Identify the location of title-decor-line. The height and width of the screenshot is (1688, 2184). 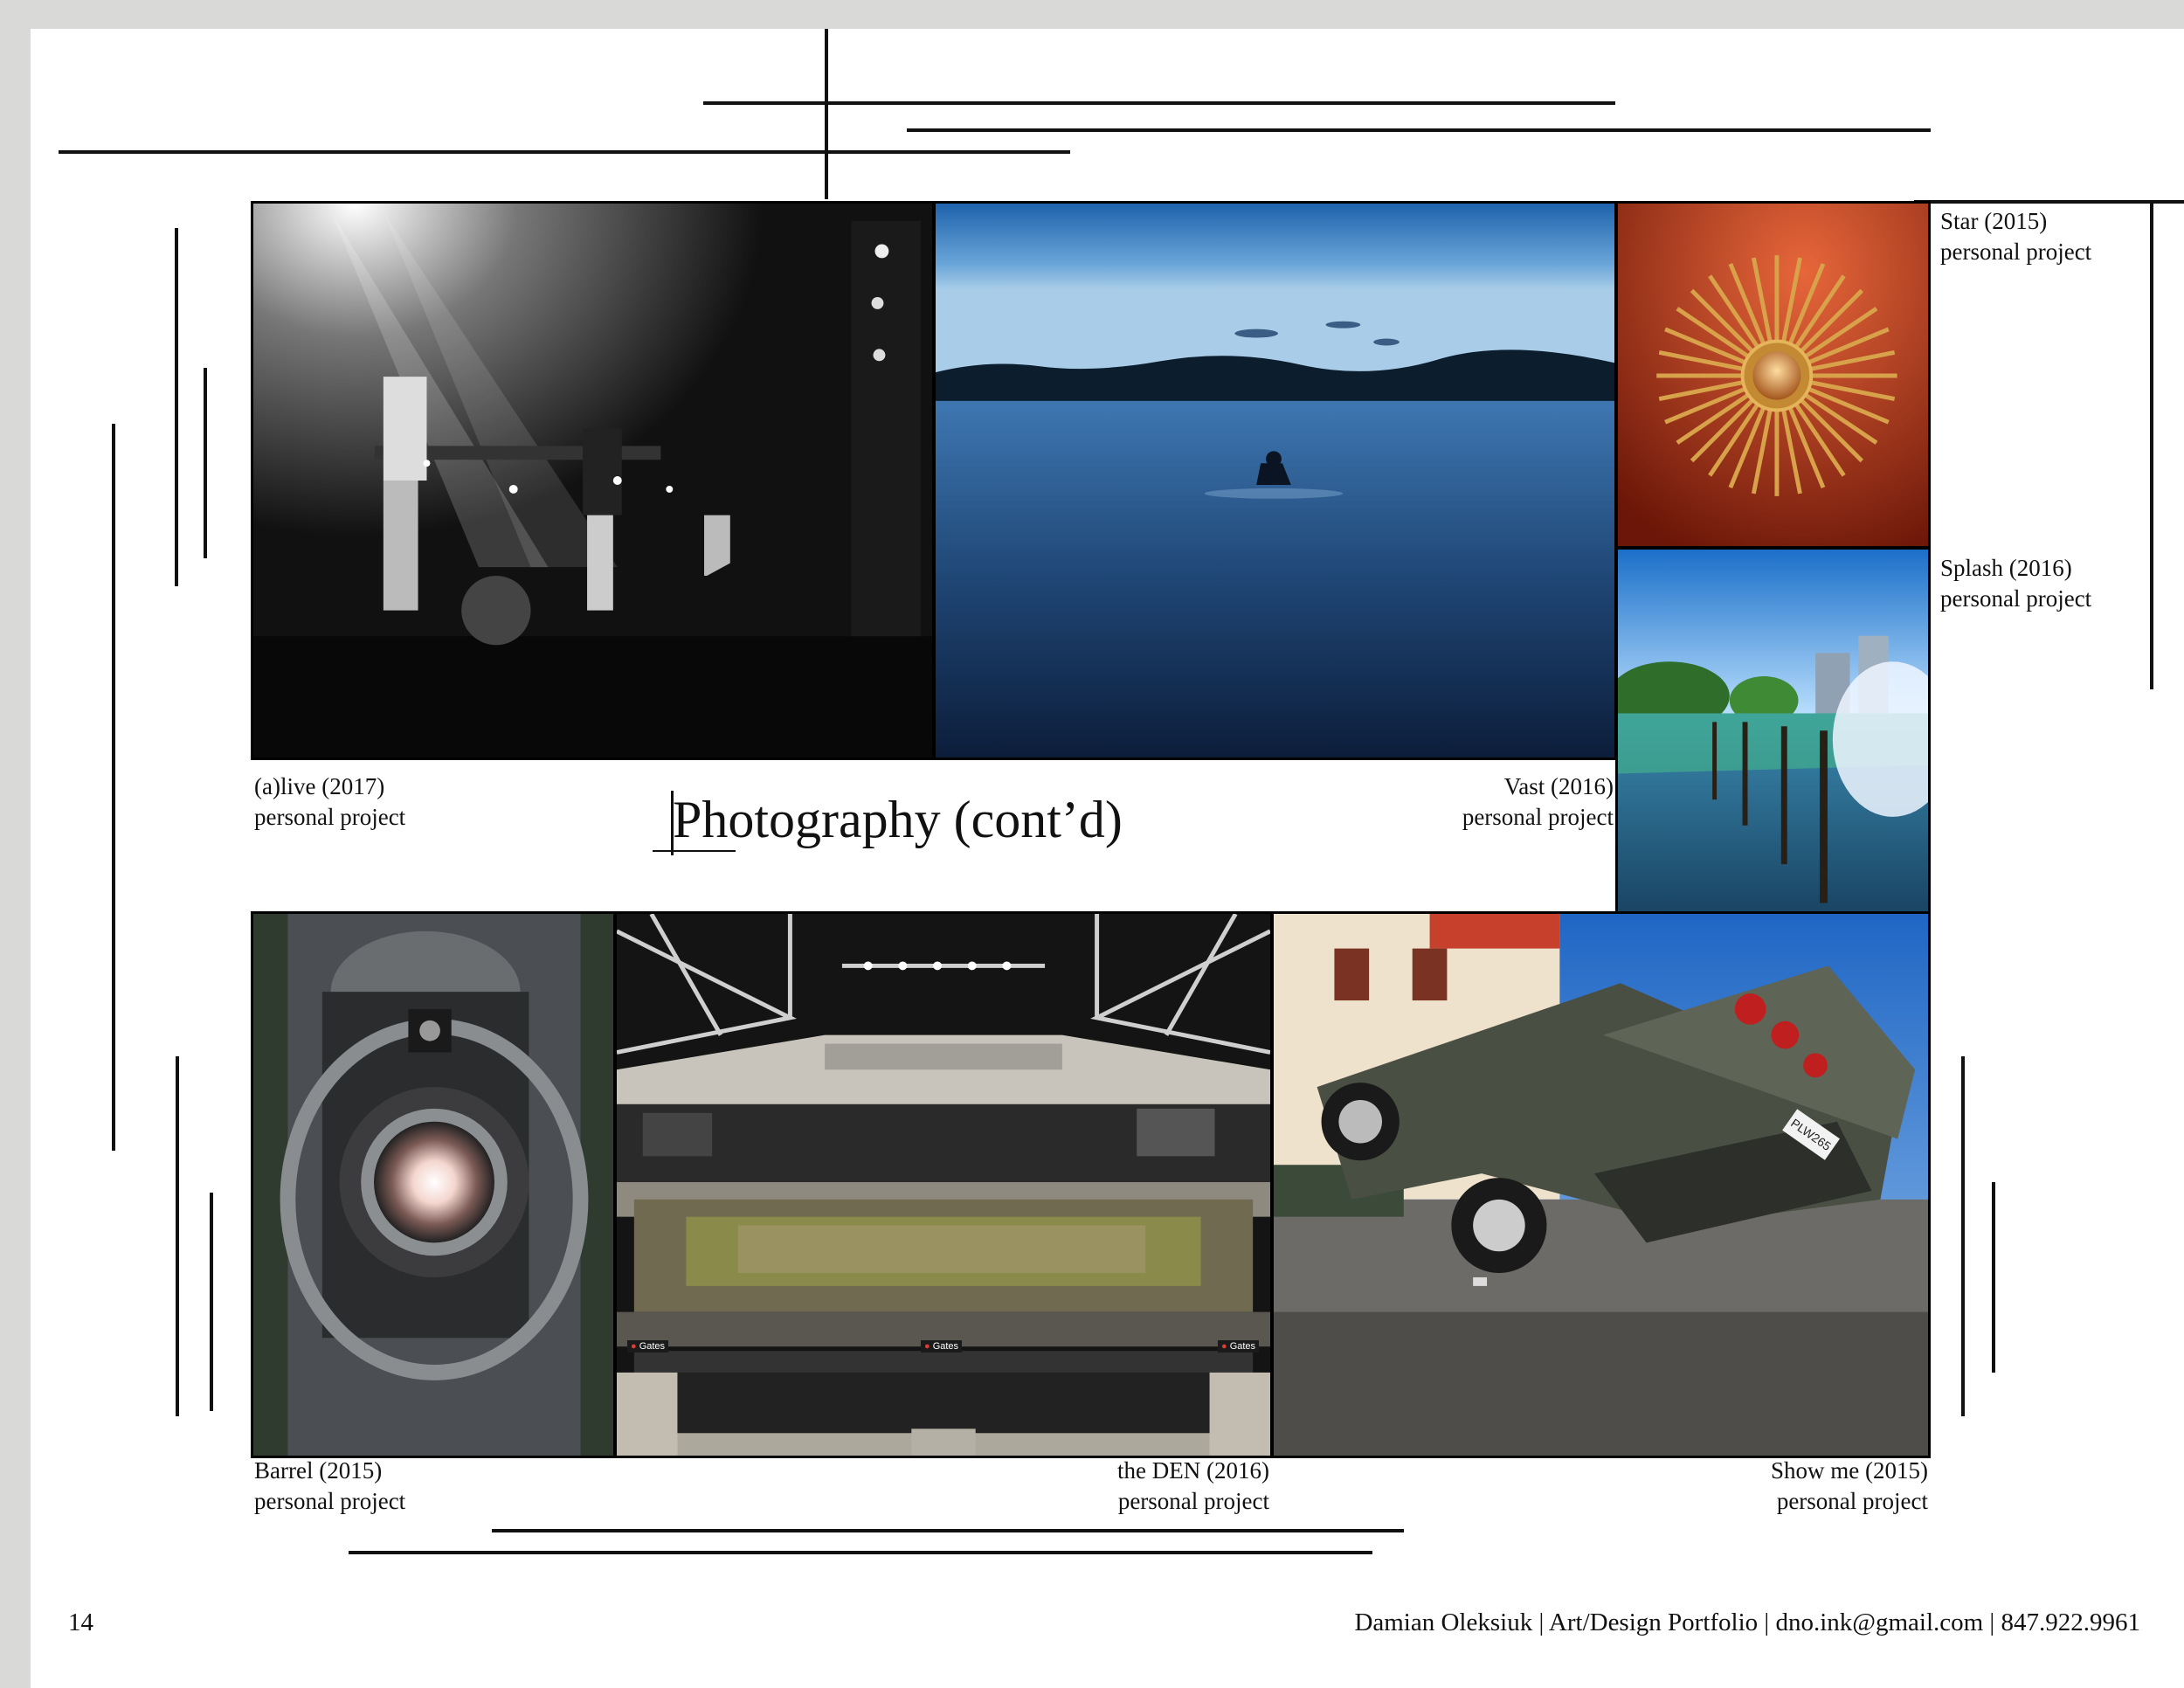
(694, 851).